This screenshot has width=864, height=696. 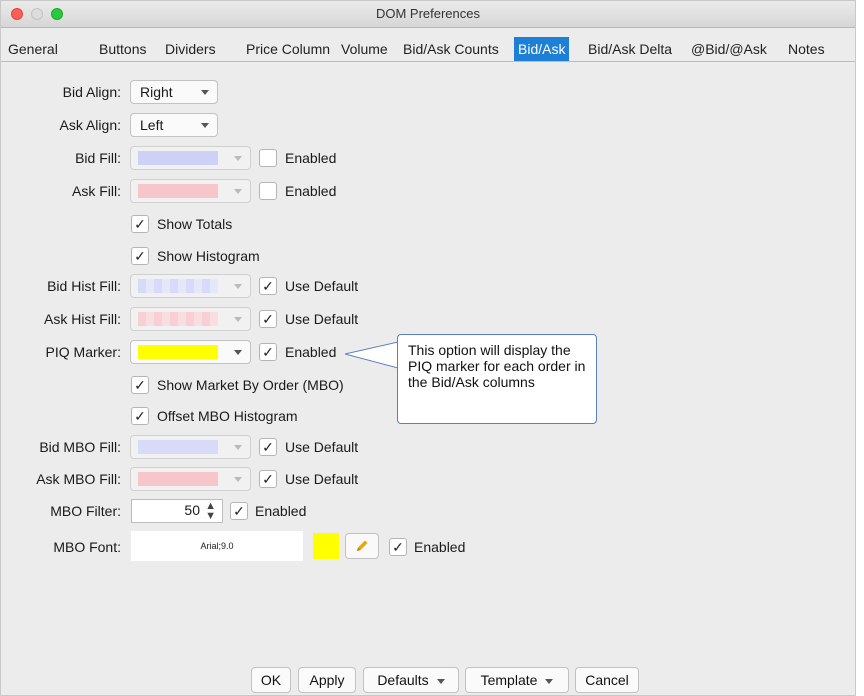 I want to click on ask-hist-fill-color-select, so click(x=190, y=319).